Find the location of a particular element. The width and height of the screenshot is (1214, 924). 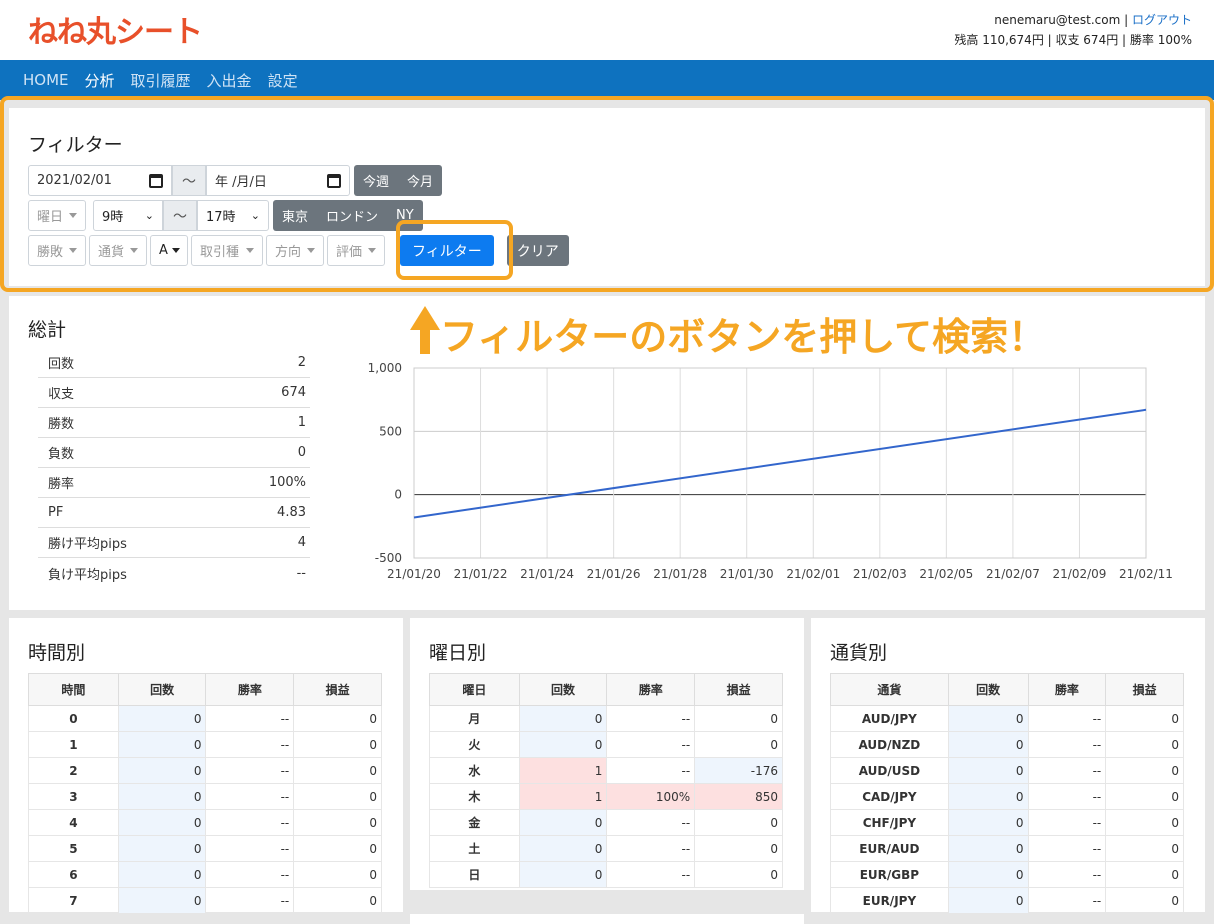

filter-title: フィルター is located at coordinates (75, 145).